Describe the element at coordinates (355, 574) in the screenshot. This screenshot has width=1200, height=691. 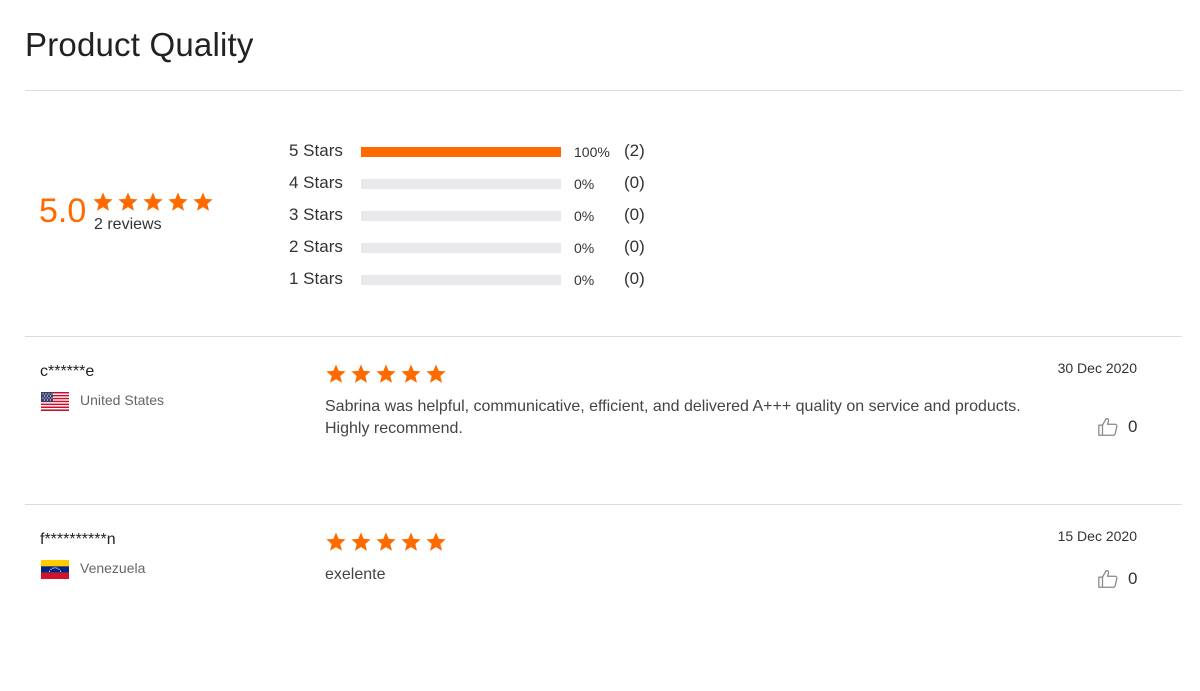
I see `review-text: exelente` at that location.